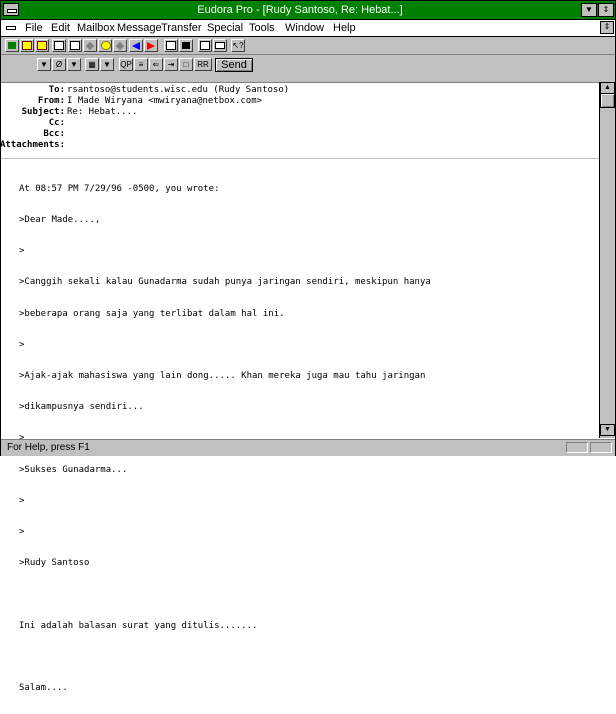 The image size is (616, 714). I want to click on priority-dropdown-icon: ▼, so click(44, 64).